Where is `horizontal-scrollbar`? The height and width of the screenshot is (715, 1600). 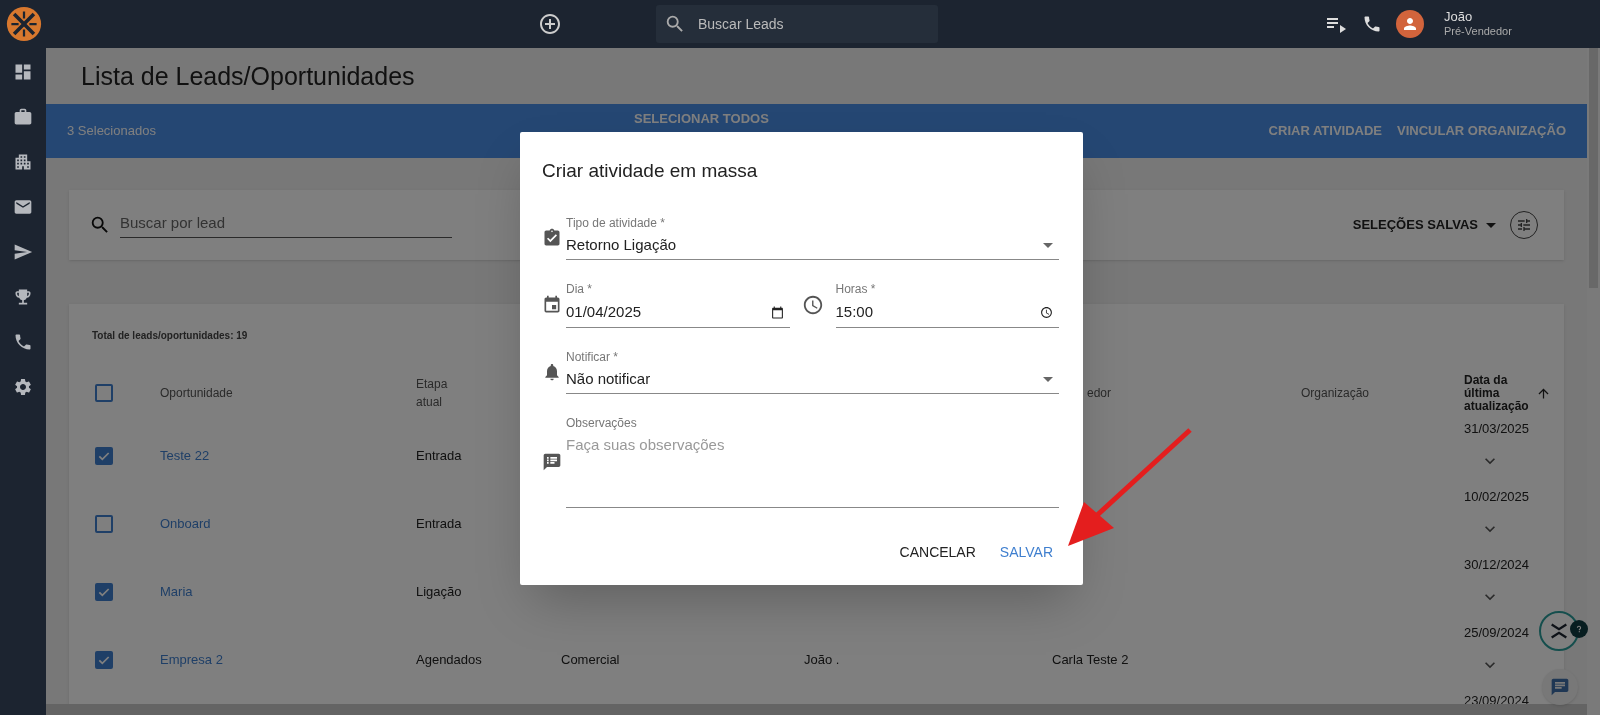
horizontal-scrollbar is located at coordinates (816, 709).